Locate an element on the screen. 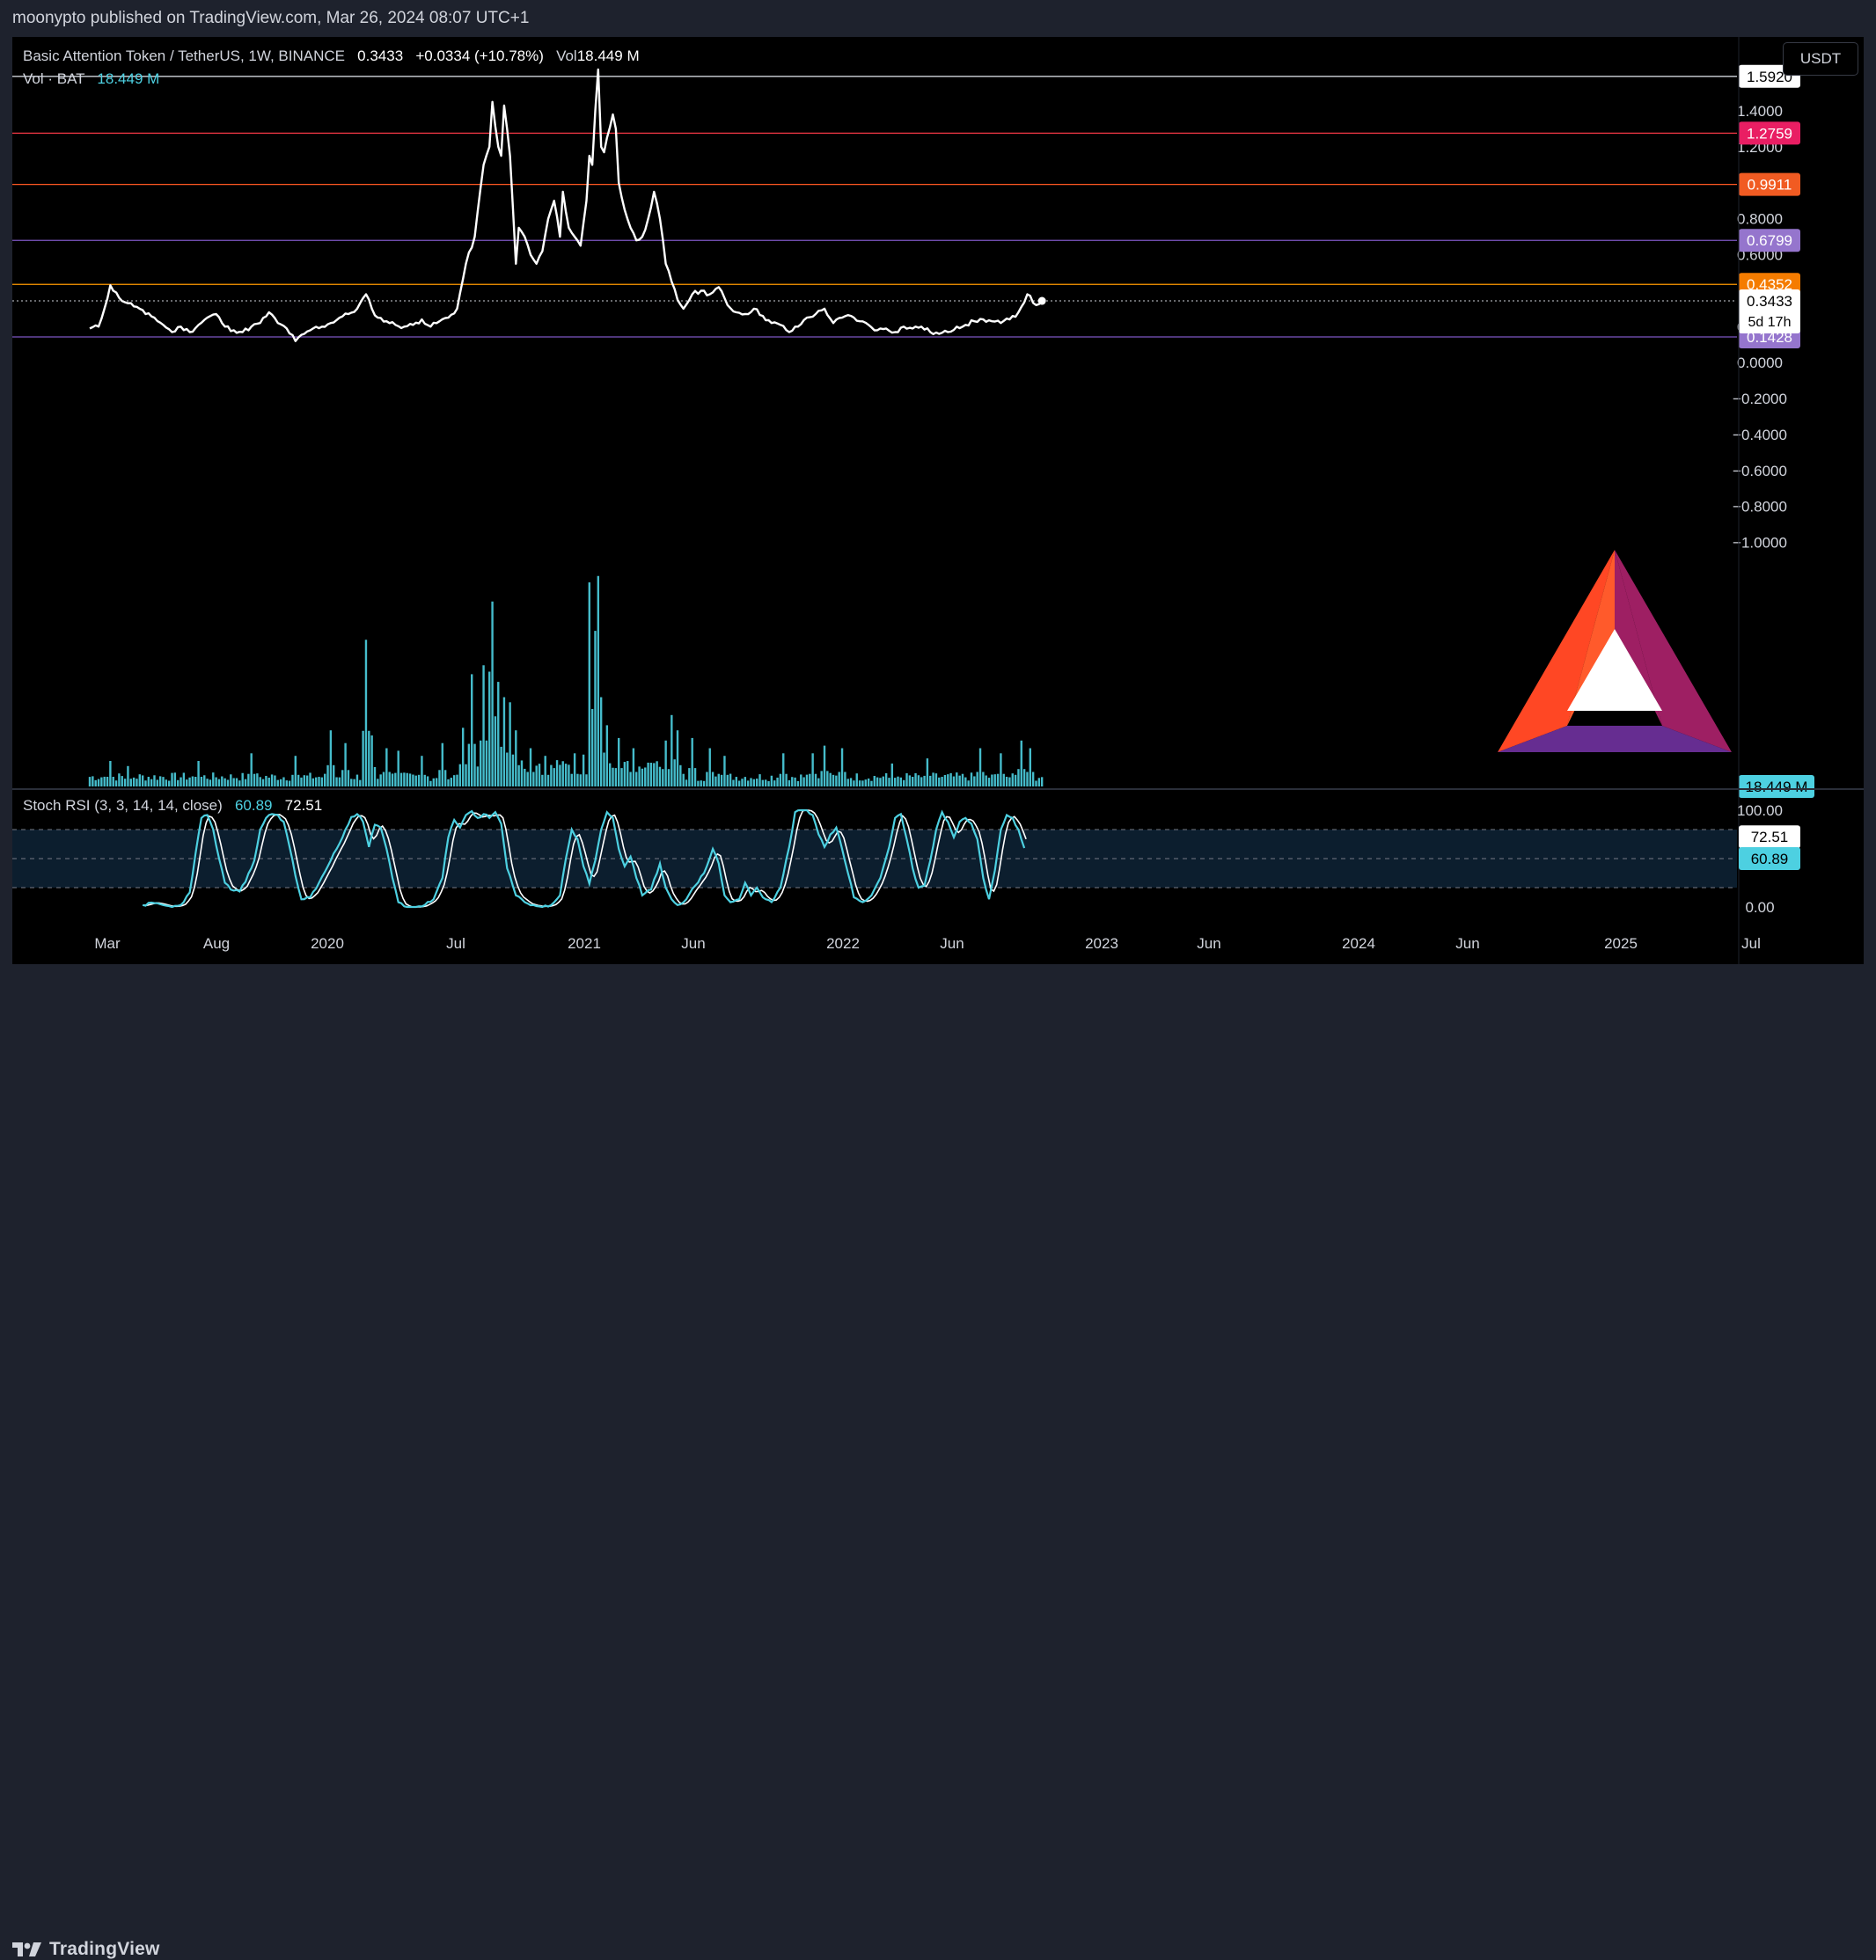 Image resolution: width=1876 pixels, height=1960 pixels. volume-bars is located at coordinates (566, 681).